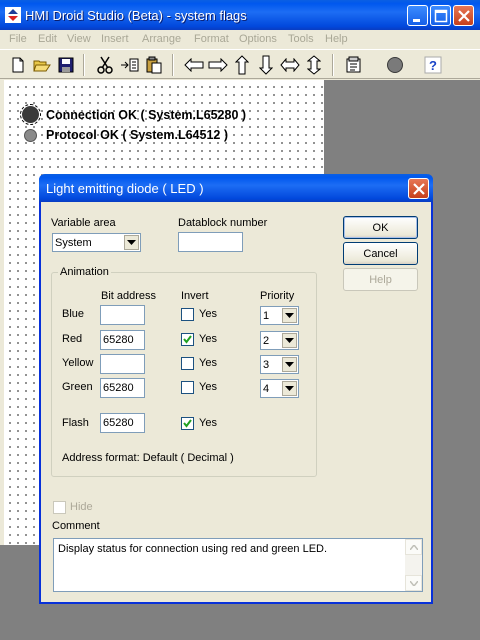  Describe the element at coordinates (380, 253) in the screenshot. I see `cancel-button: Cancel` at that location.